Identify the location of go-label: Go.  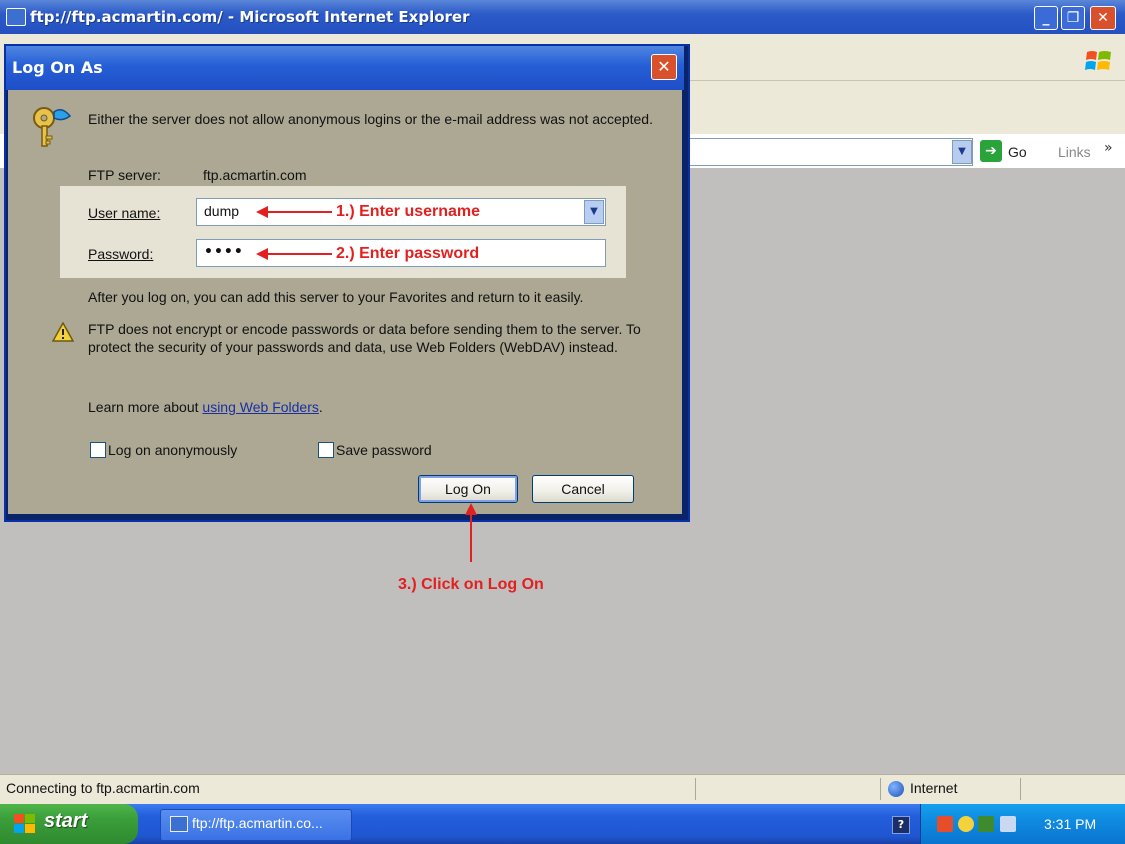
(1017, 152).